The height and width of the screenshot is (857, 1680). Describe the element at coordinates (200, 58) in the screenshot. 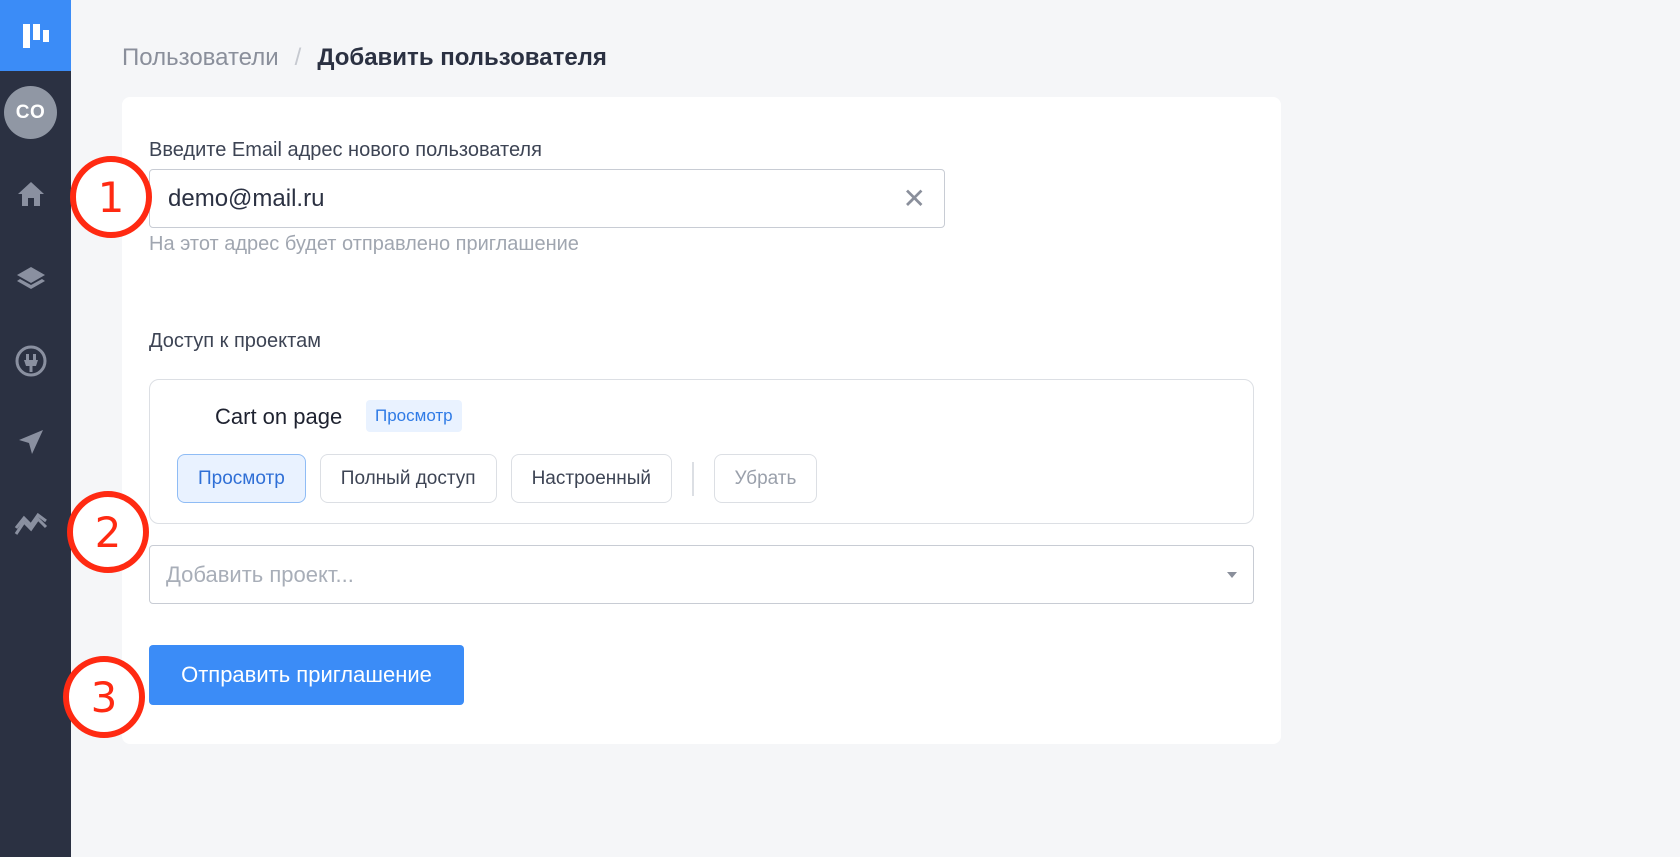

I see `breadcrumb-users-link: Пользователи` at that location.